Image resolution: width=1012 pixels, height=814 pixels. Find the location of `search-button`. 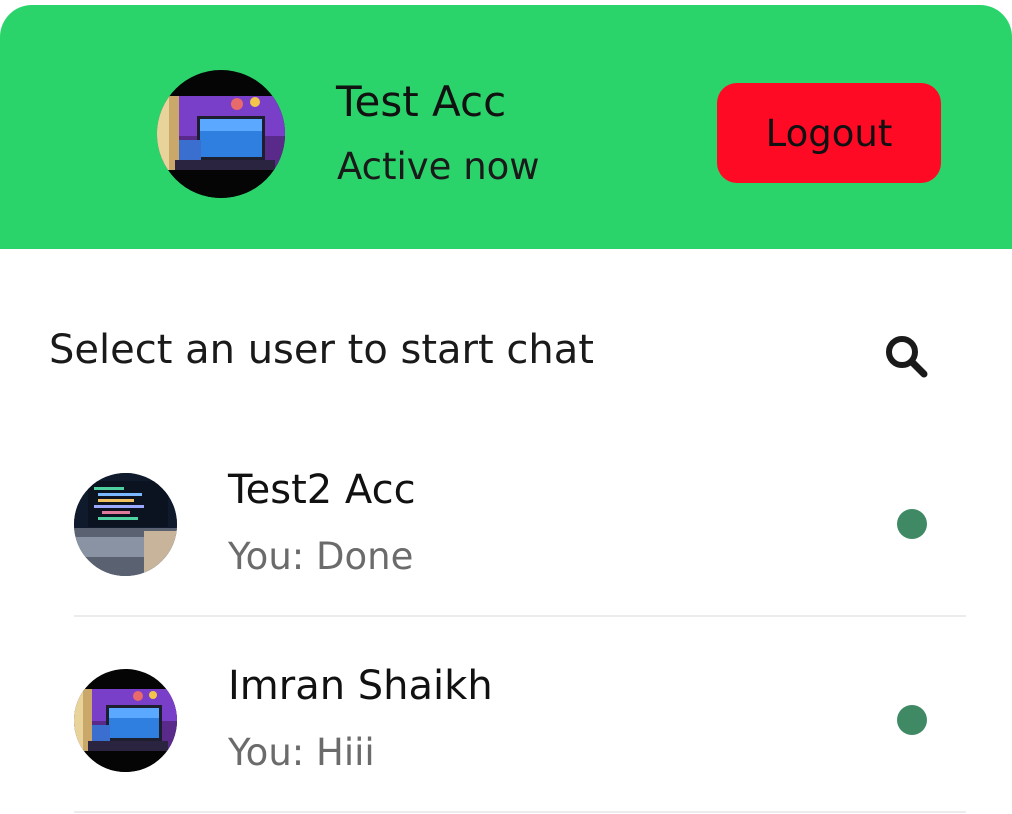

search-button is located at coordinates (906, 356).